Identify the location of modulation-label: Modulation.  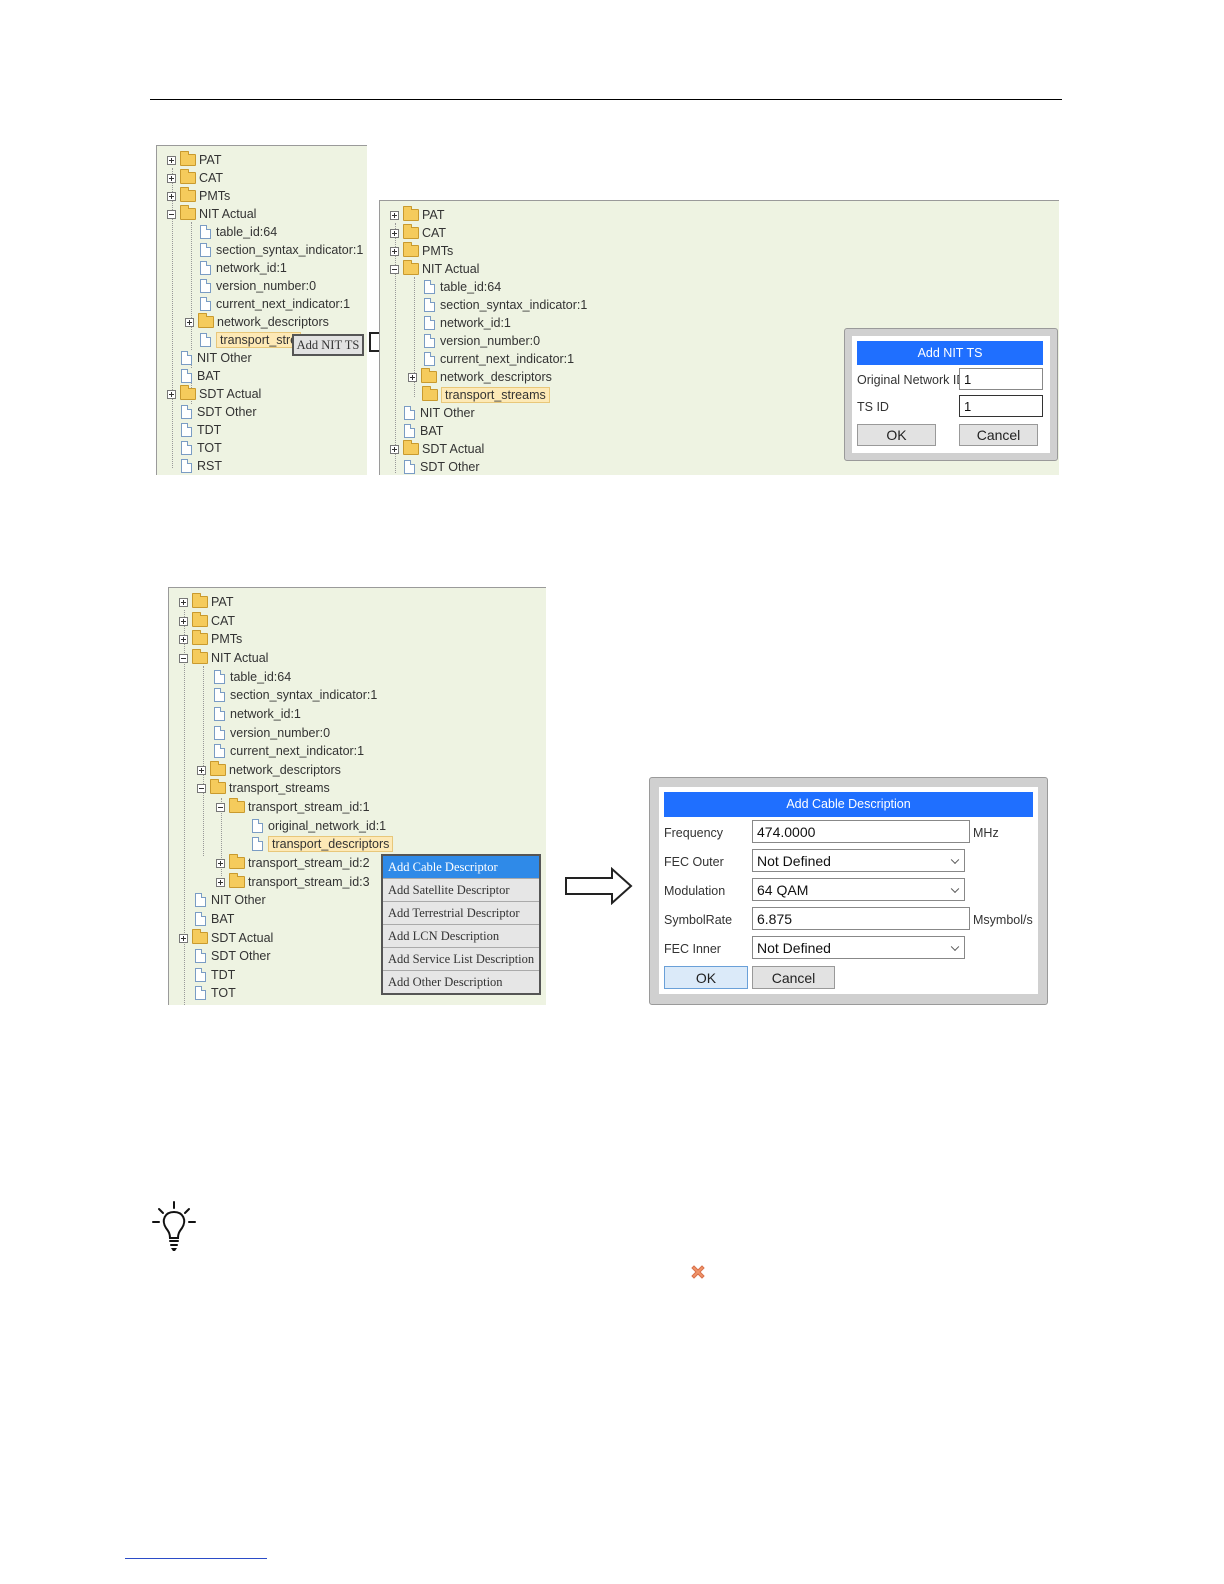
(695, 891).